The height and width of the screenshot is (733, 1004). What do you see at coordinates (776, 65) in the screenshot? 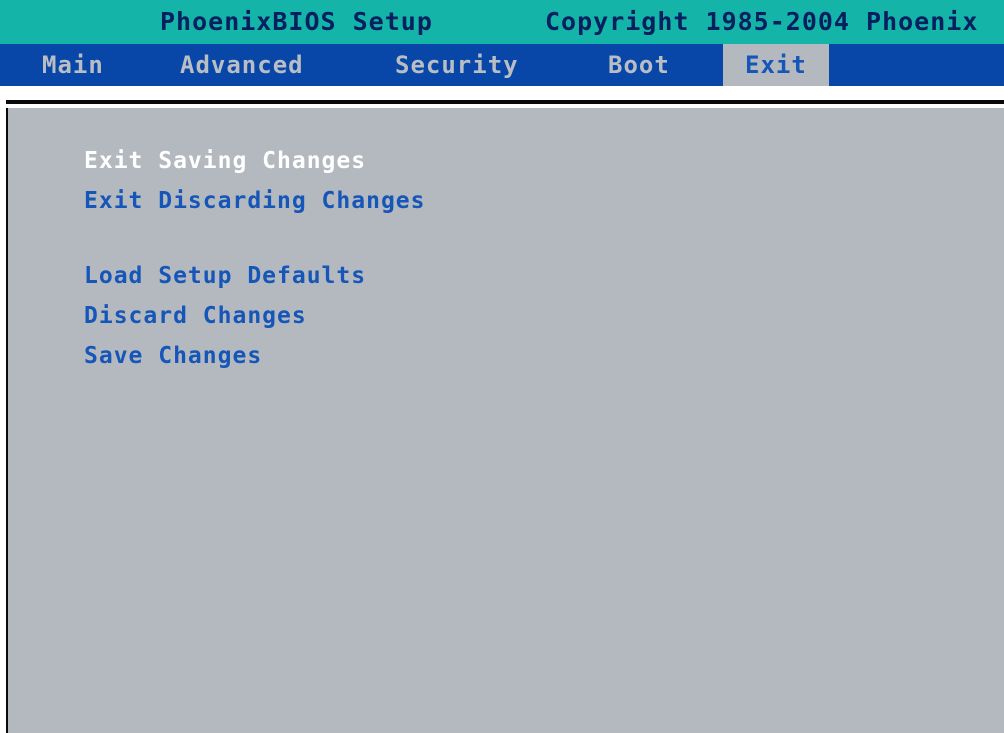
I see `tab-exit: Exit` at bounding box center [776, 65].